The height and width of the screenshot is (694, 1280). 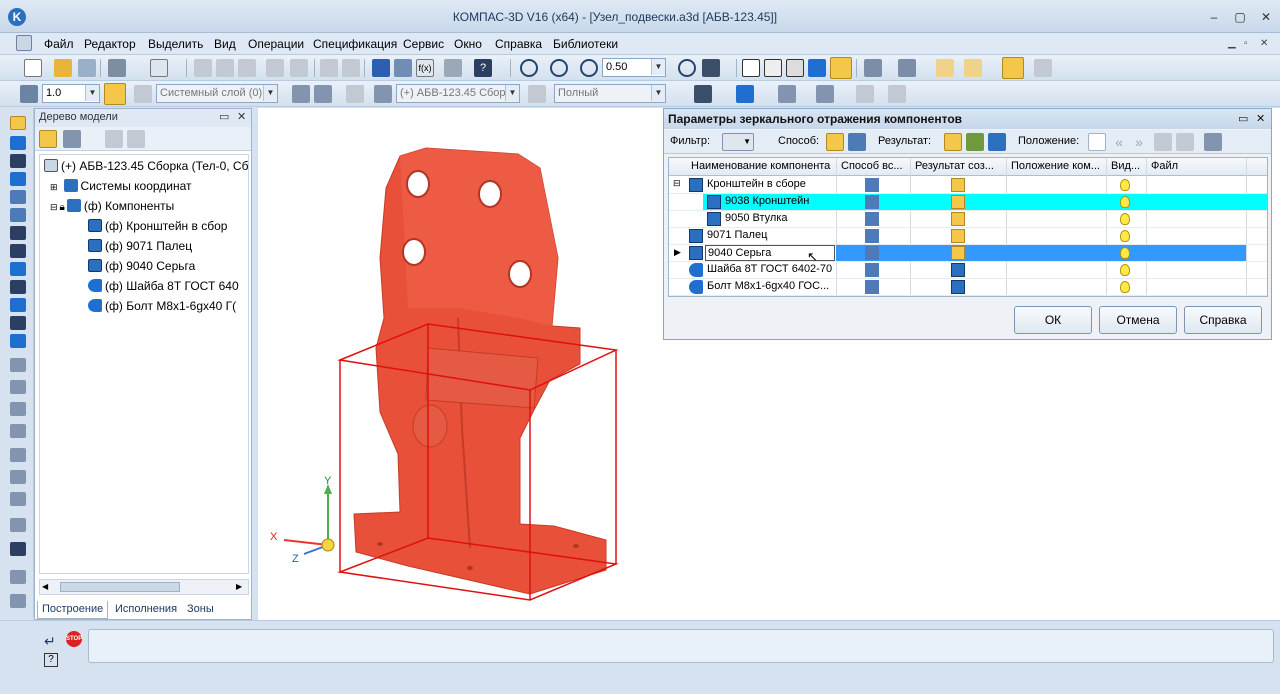 What do you see at coordinates (997, 142) in the screenshot?
I see `result-source-icon` at bounding box center [997, 142].